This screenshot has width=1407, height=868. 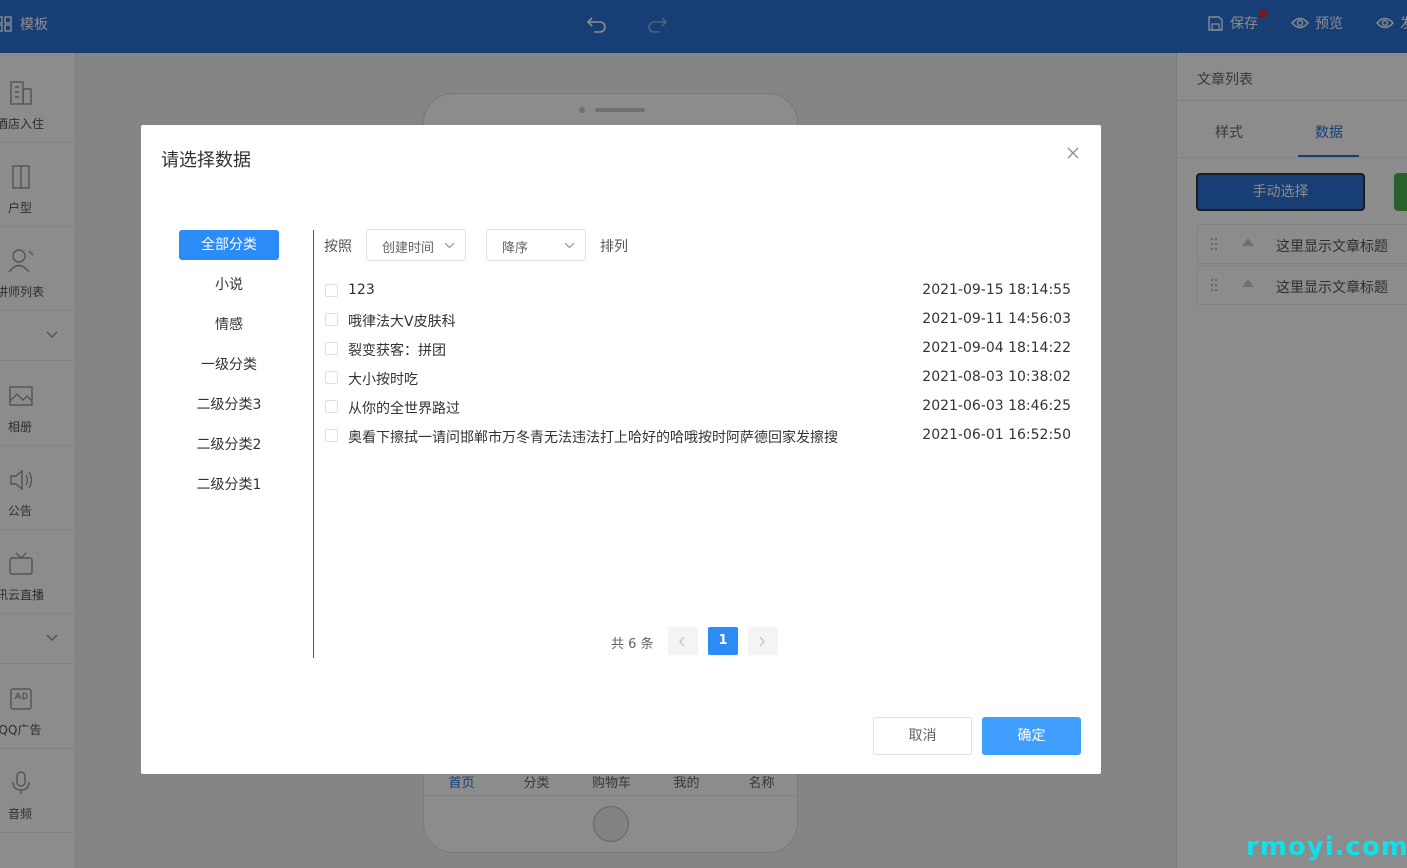 What do you see at coordinates (229, 485) in the screenshot?
I see `category-item: 二级分类1` at bounding box center [229, 485].